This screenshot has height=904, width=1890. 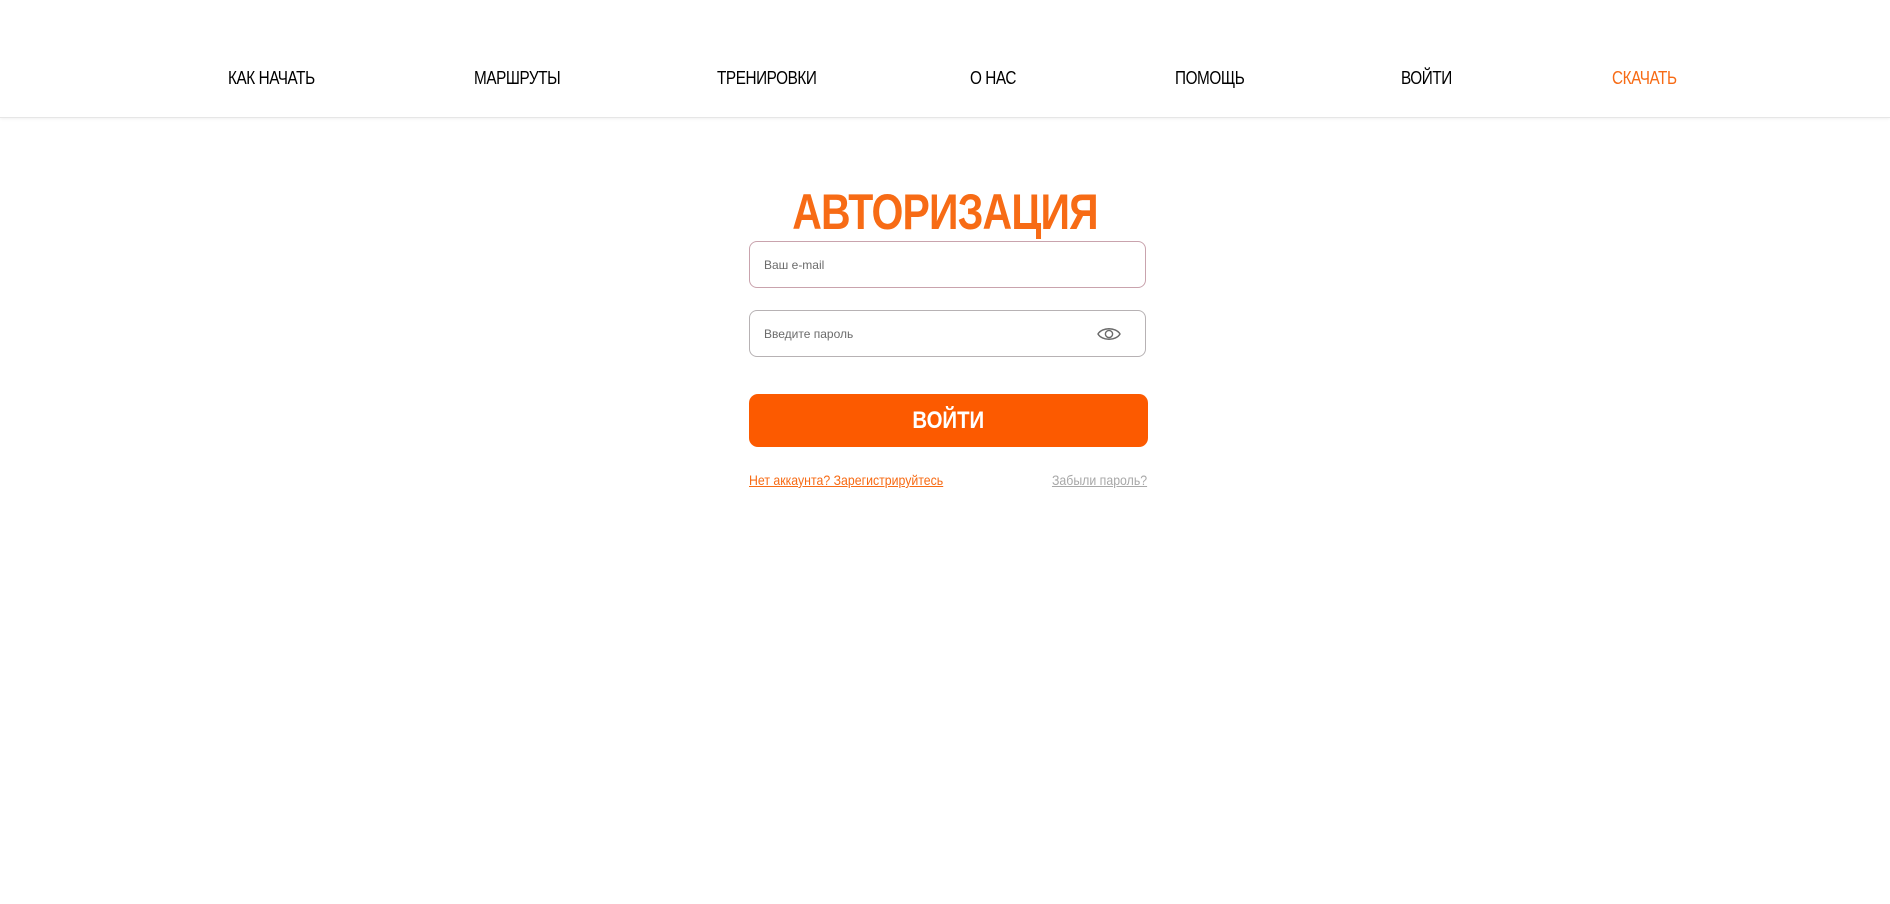 I want to click on password-field, so click(x=947, y=333).